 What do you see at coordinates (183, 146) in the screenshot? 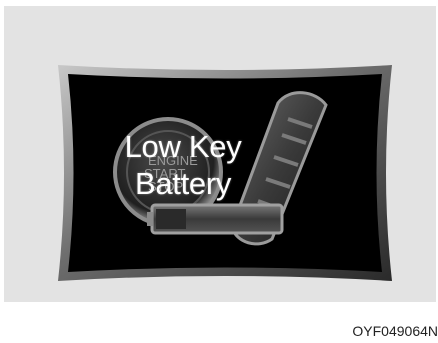
I see `warning-message-line-1: Low Key` at bounding box center [183, 146].